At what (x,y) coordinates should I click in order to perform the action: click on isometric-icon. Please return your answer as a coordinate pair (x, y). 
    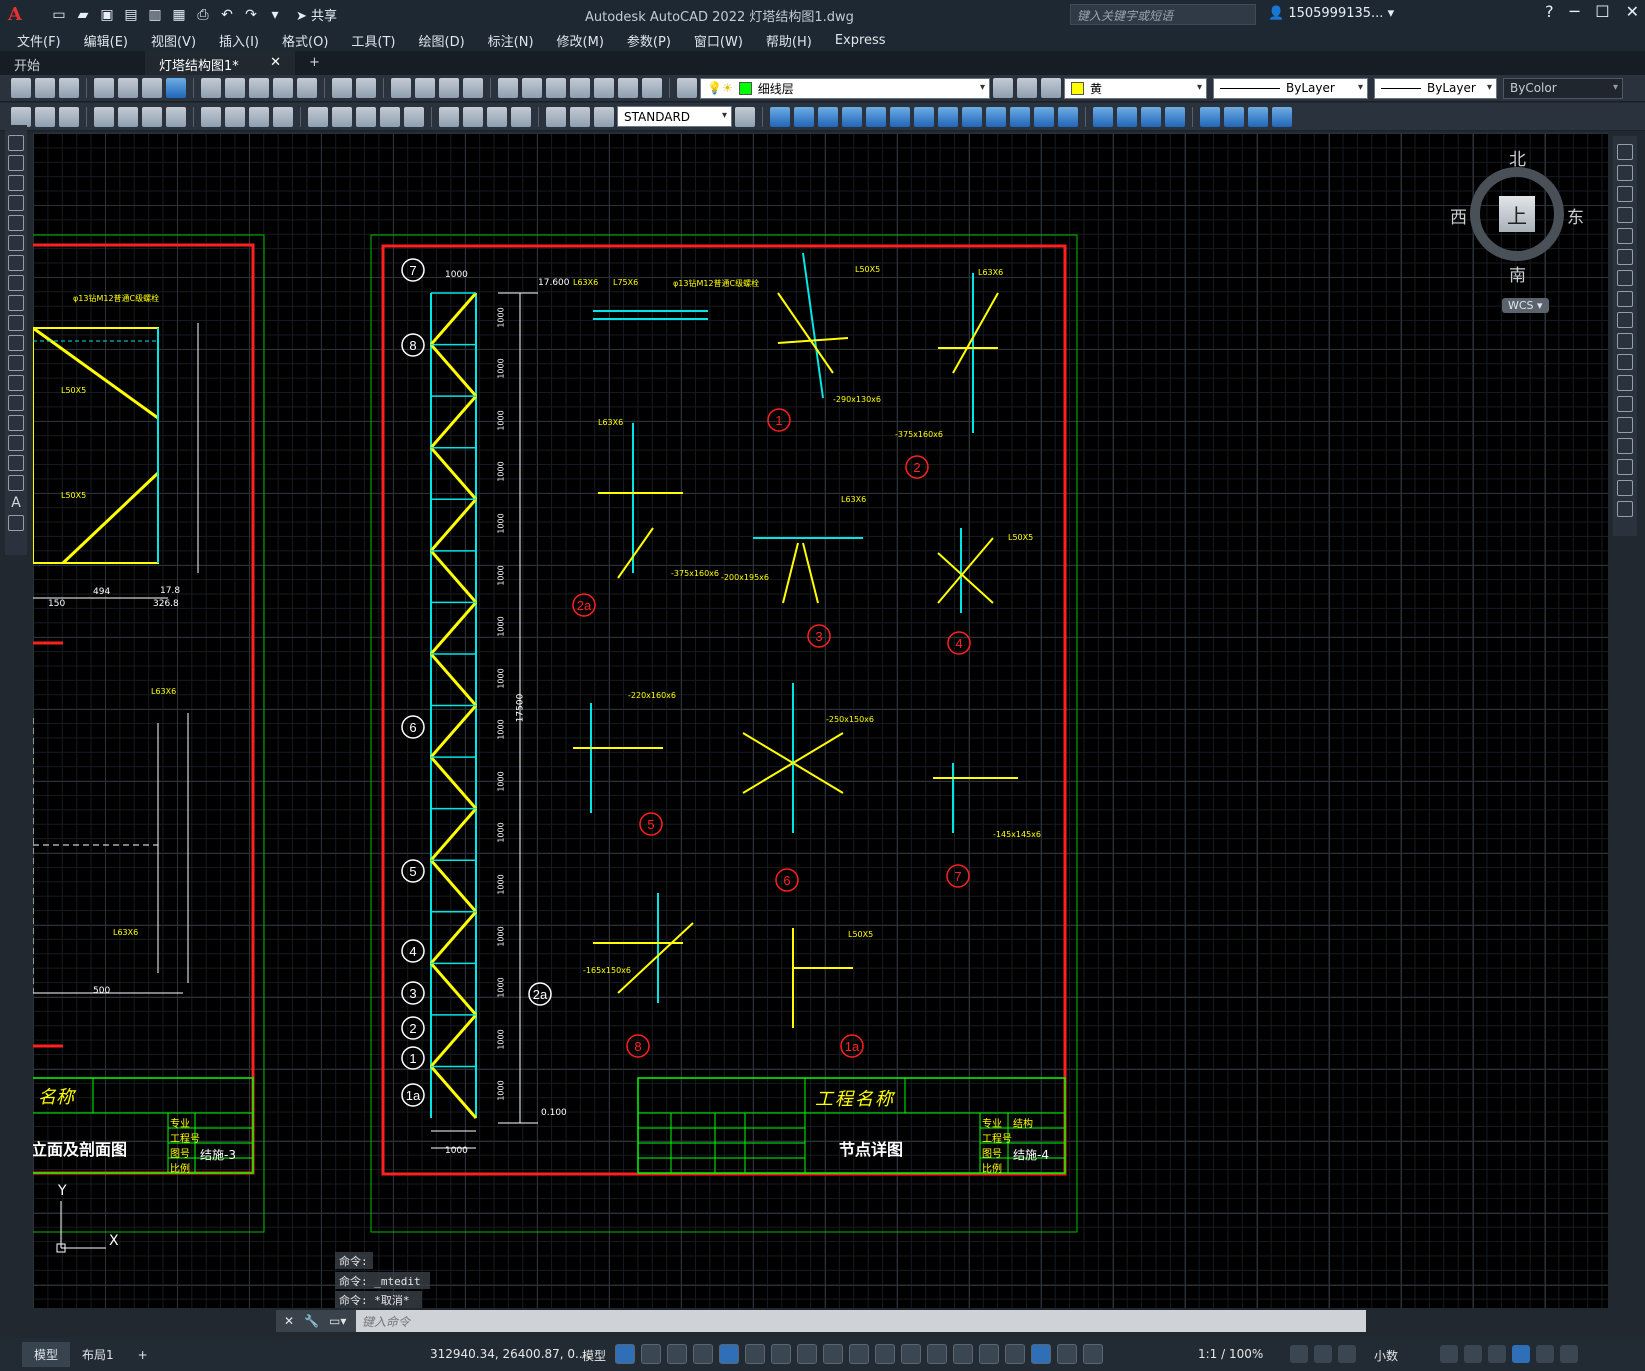
    Looking at the image, I should click on (781, 1354).